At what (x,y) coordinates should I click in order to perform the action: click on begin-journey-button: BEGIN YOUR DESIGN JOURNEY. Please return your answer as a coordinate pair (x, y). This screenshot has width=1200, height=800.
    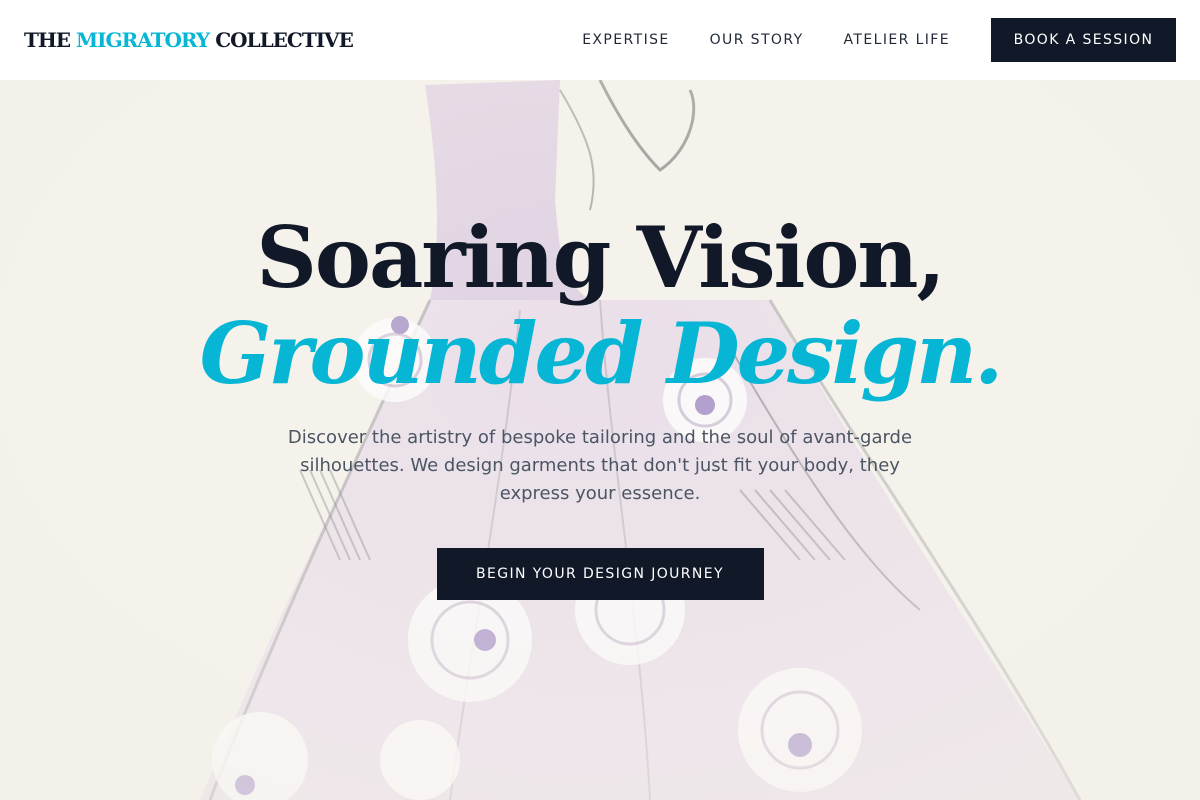
    Looking at the image, I should click on (600, 574).